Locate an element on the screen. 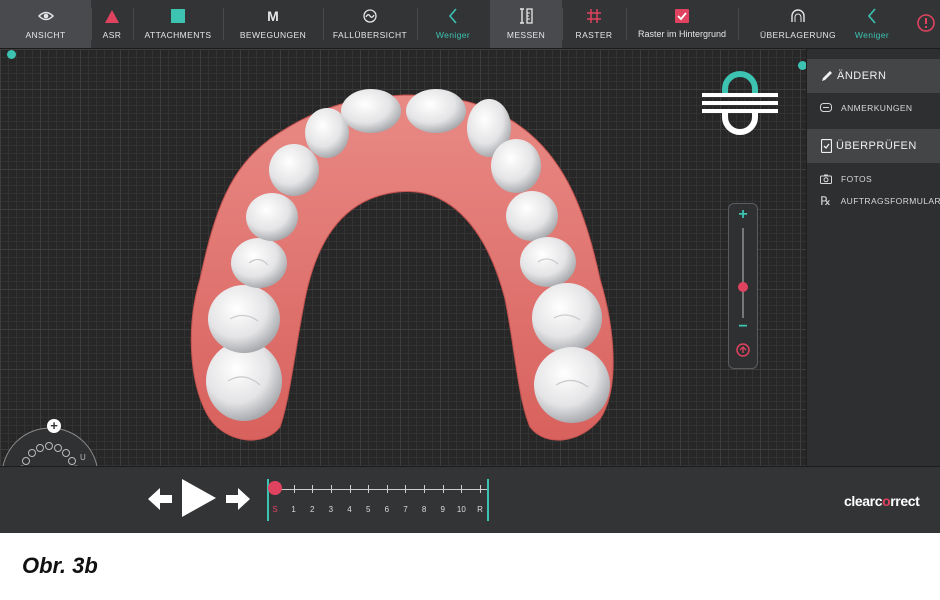  tab-bewegungen: M BEWEGUNGEN is located at coordinates (273, 24).